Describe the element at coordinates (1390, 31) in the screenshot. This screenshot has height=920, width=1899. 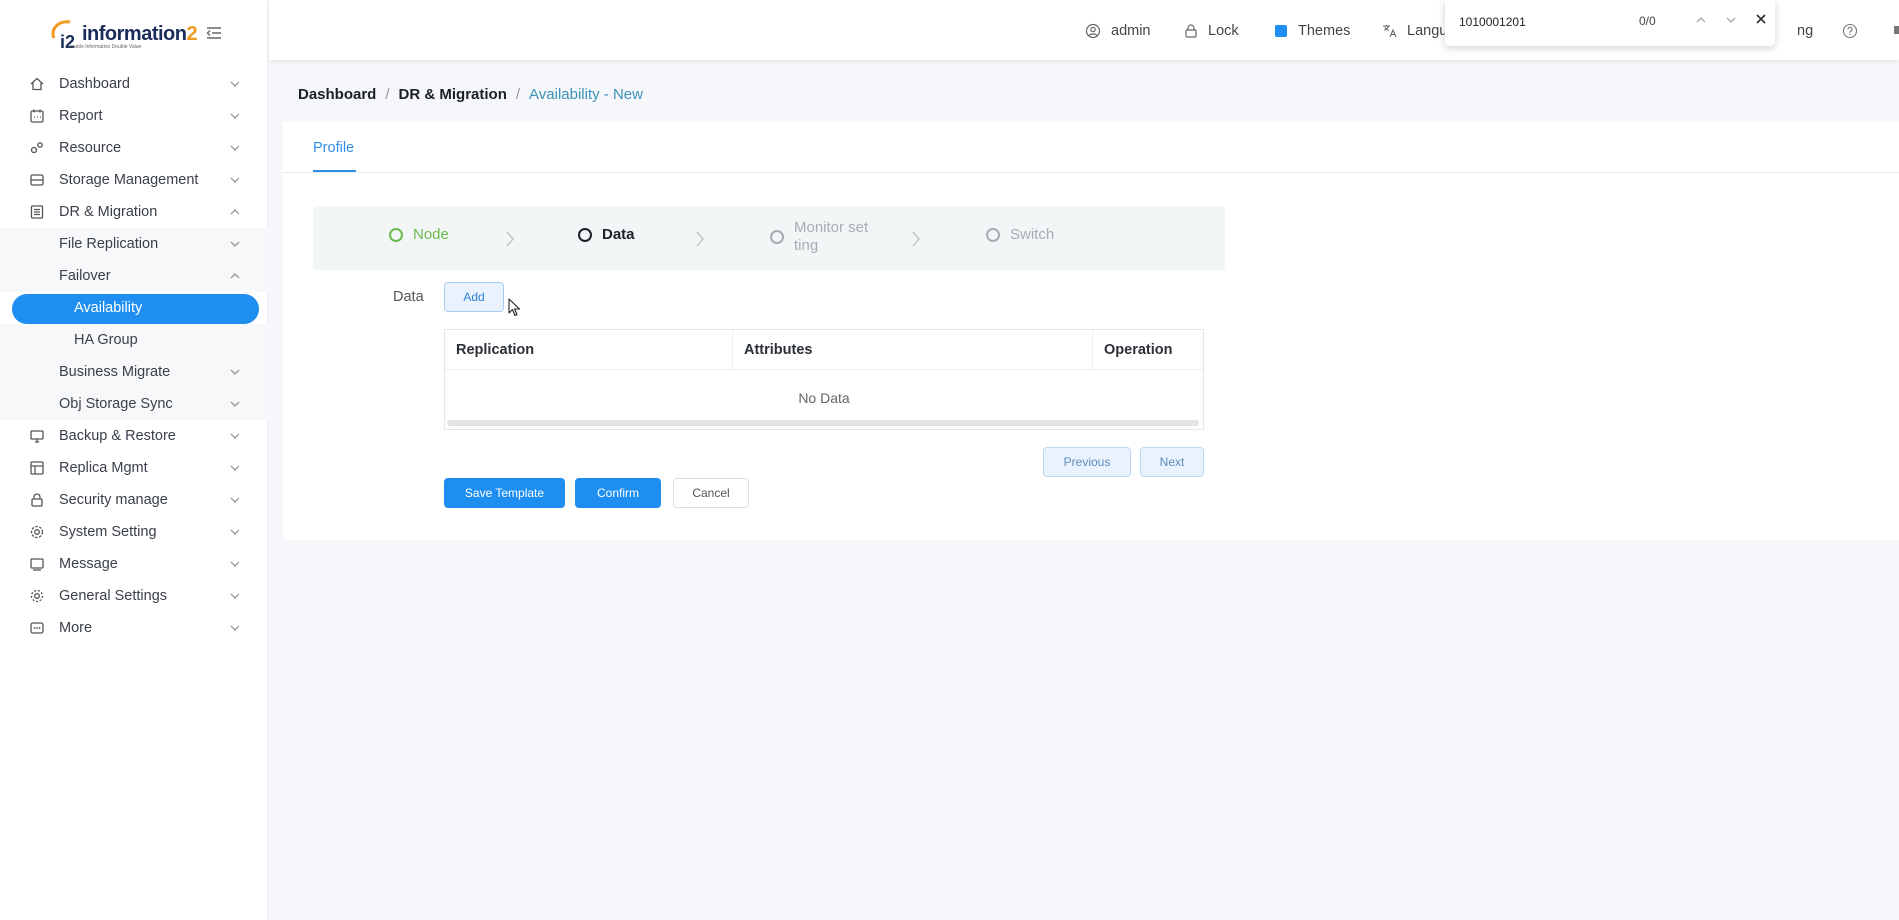
I see `language-icon` at that location.